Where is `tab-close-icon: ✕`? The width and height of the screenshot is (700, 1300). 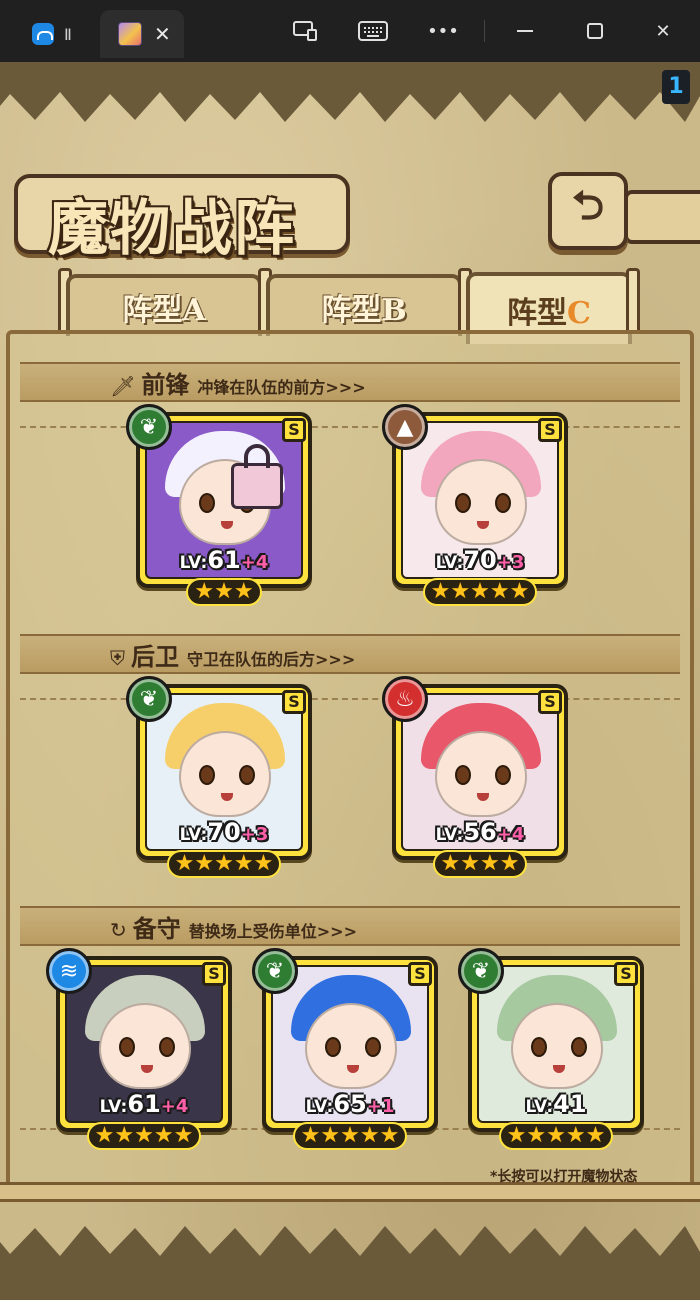
tab-close-icon: ✕ is located at coordinates (162, 34).